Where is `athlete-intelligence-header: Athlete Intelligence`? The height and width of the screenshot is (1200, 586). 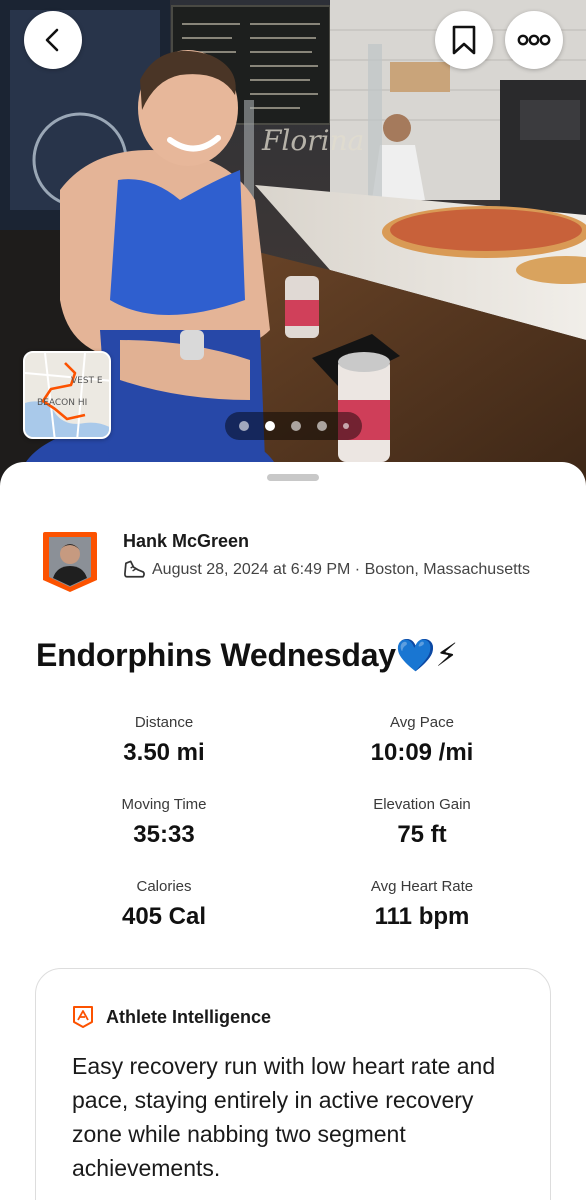
athlete-intelligence-header: Athlete Intelligence is located at coordinates (171, 1017).